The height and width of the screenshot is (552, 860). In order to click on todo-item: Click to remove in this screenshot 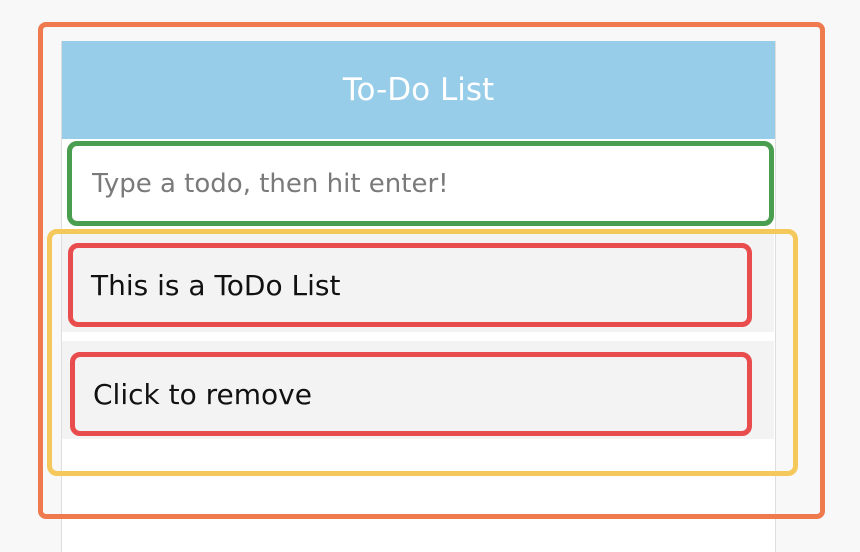, I will do `click(411, 394)`.